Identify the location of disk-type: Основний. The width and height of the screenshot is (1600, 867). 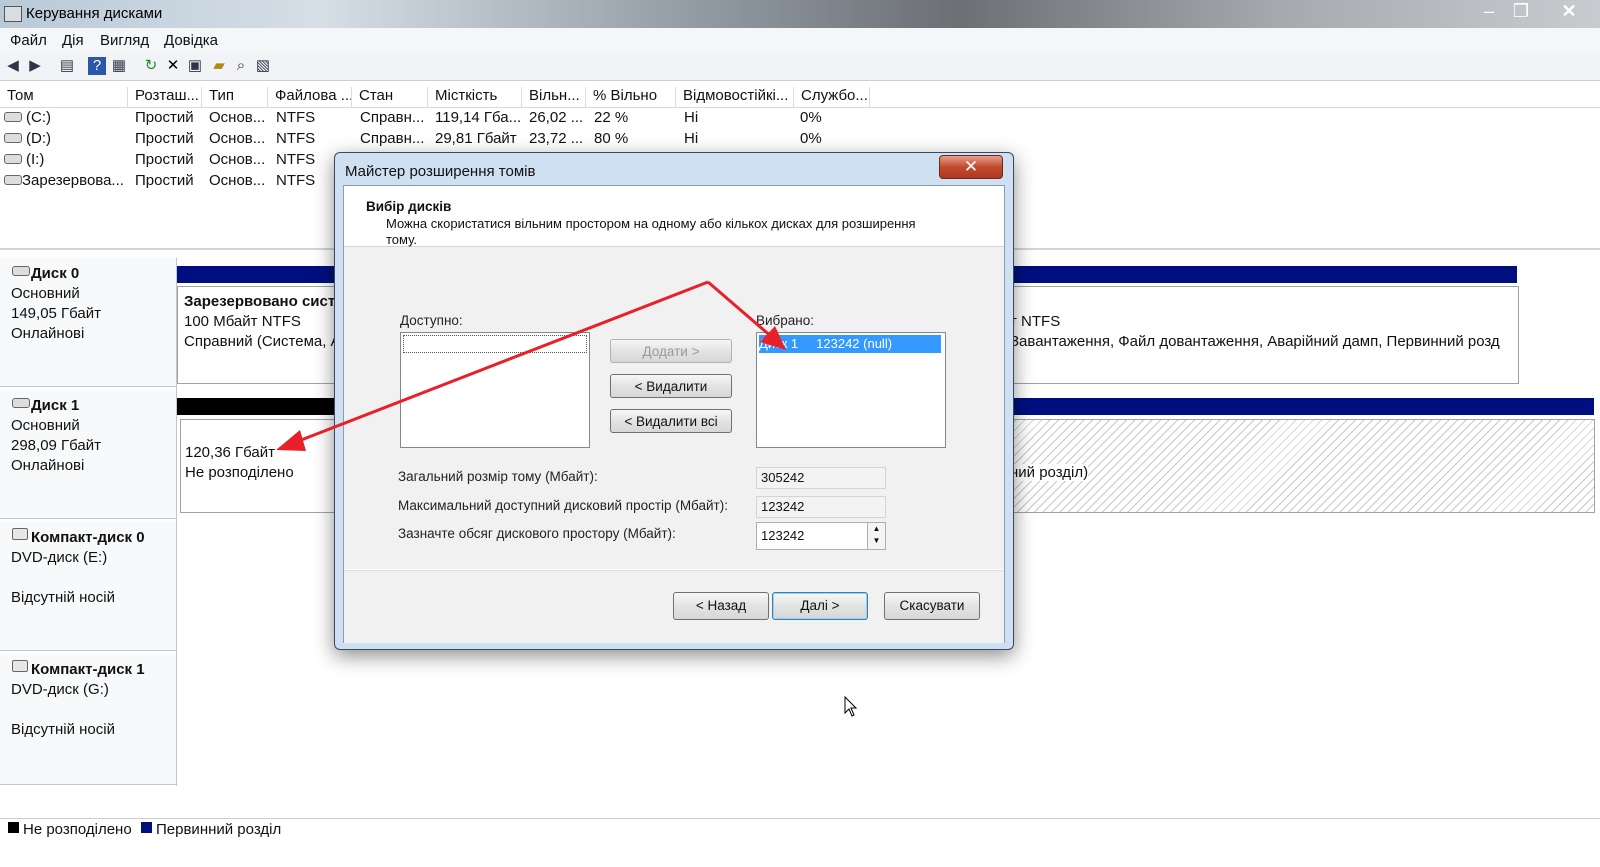
(45, 425).